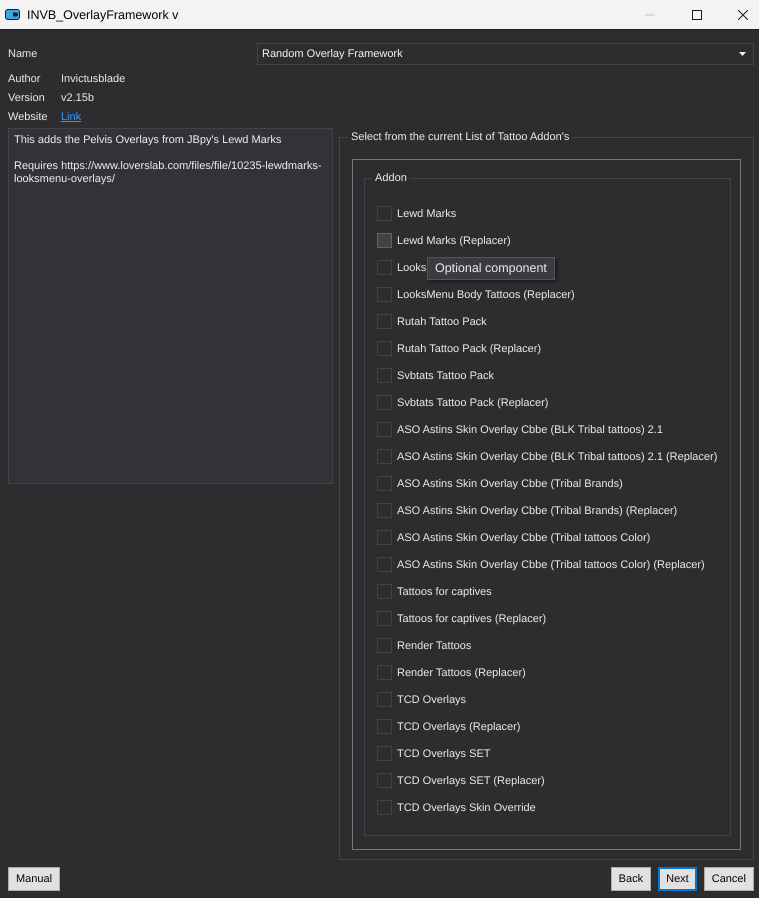 The height and width of the screenshot is (898, 759). Describe the element at coordinates (510, 484) in the screenshot. I see `checkbox-label: ASO Astins Skin Overlay Cbbe (Tribal Brands)` at that location.